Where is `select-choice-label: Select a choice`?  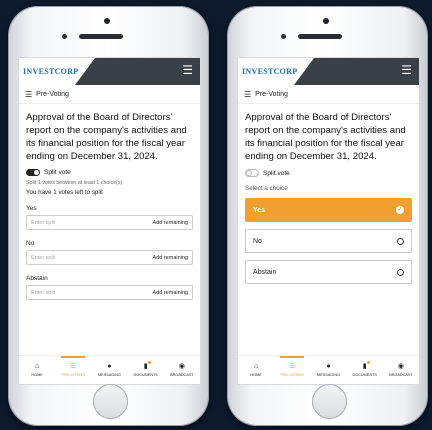 select-choice-label: Select a choice is located at coordinates (266, 188).